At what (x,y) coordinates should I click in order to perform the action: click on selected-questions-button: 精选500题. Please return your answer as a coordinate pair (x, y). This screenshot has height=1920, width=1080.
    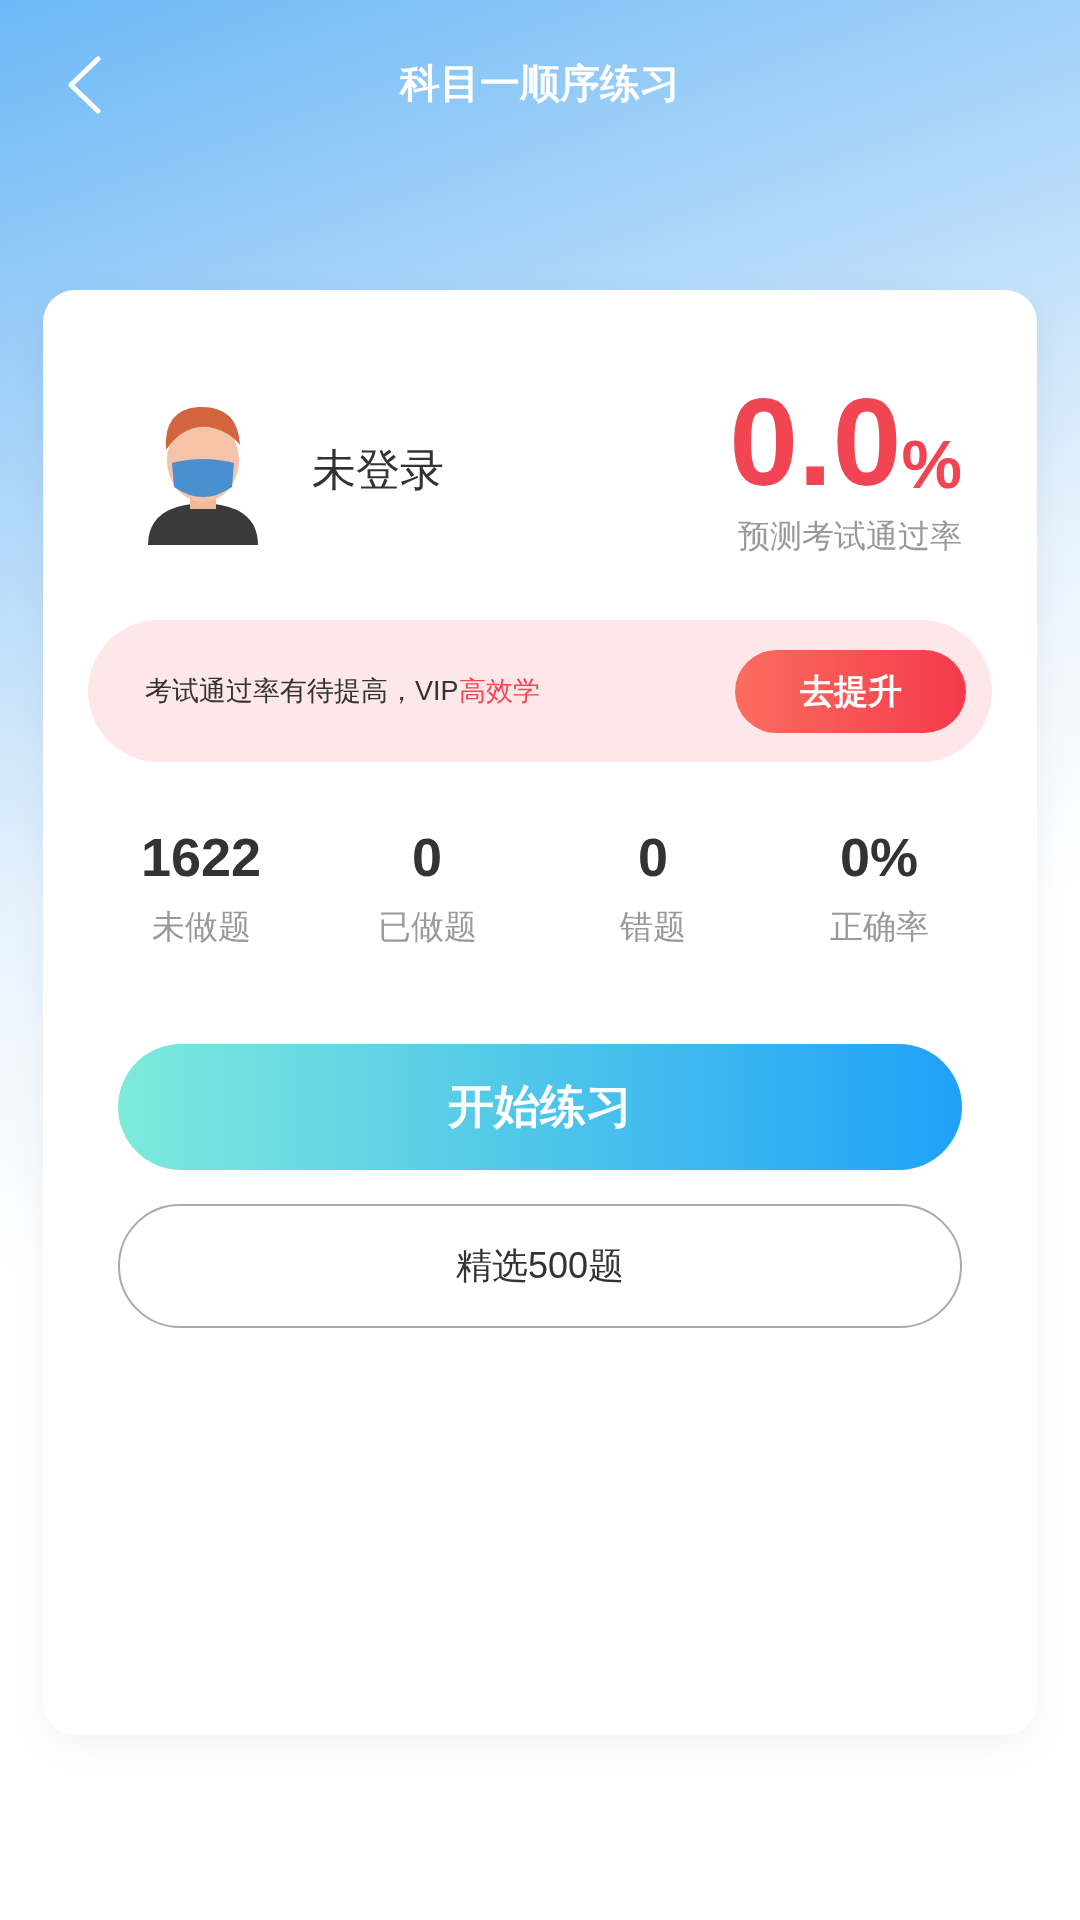
    Looking at the image, I should click on (540, 1265).